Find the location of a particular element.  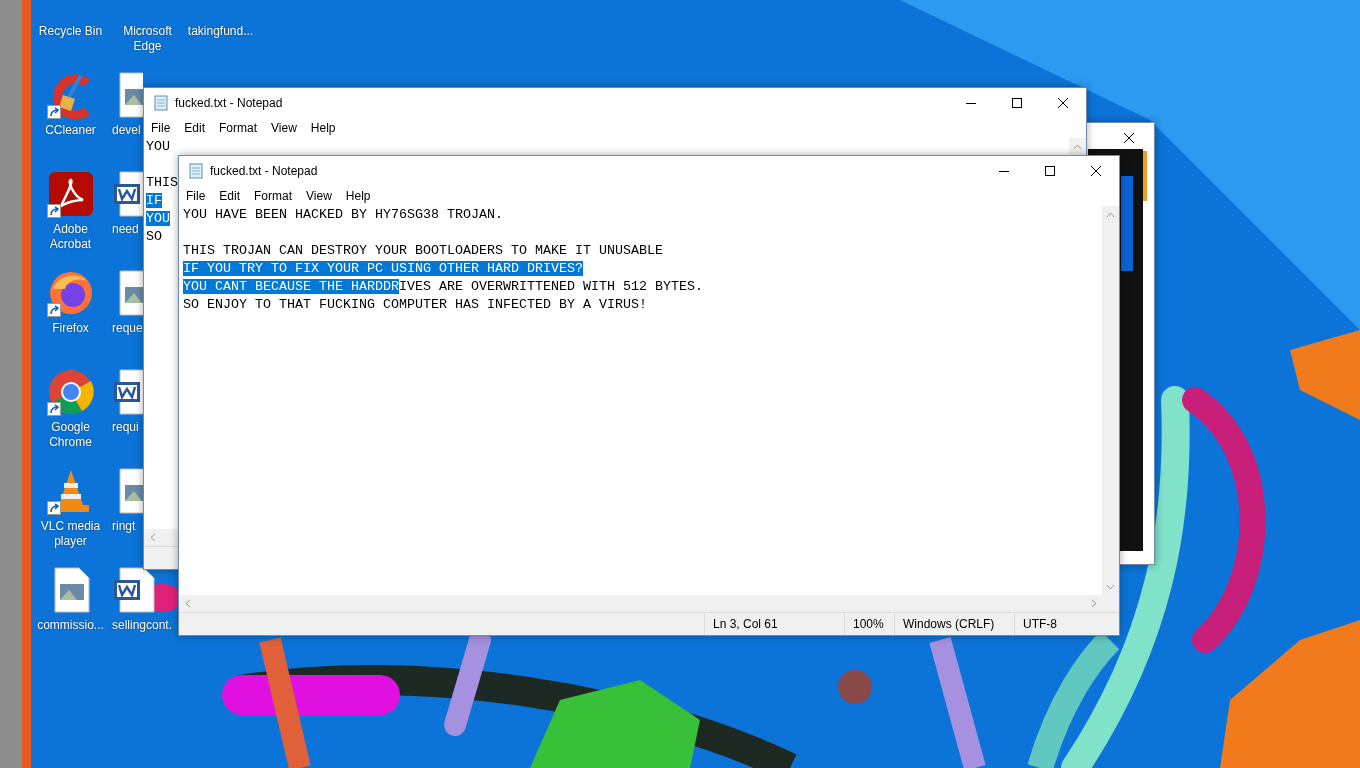

icon-label: sellingcont. is located at coordinates (142, 625).